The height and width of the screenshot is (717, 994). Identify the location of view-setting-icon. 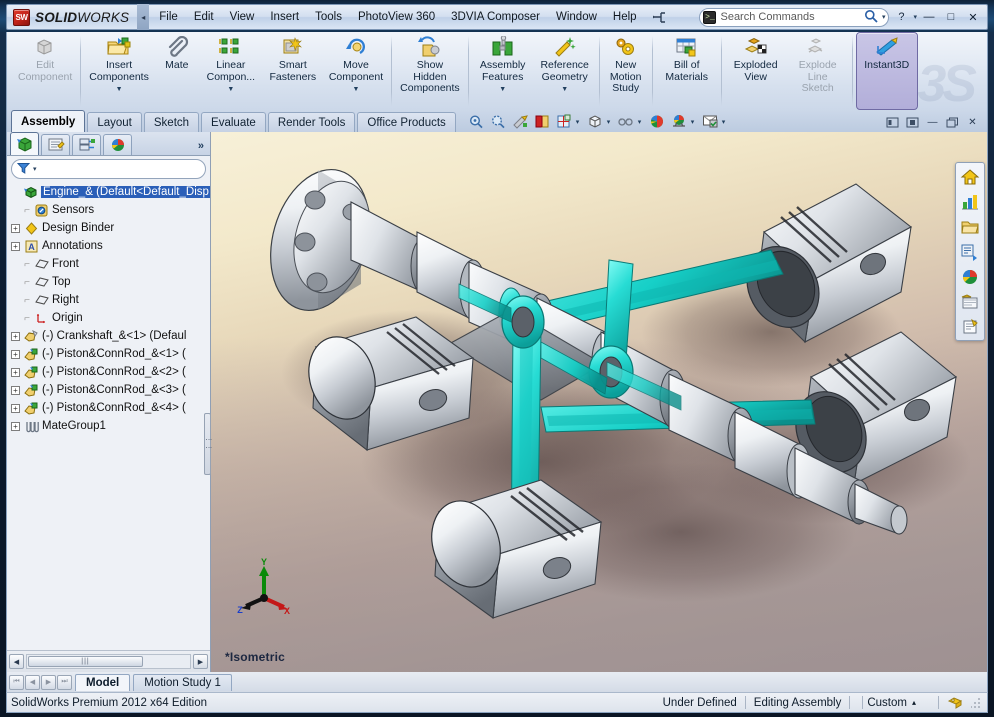
(710, 121).